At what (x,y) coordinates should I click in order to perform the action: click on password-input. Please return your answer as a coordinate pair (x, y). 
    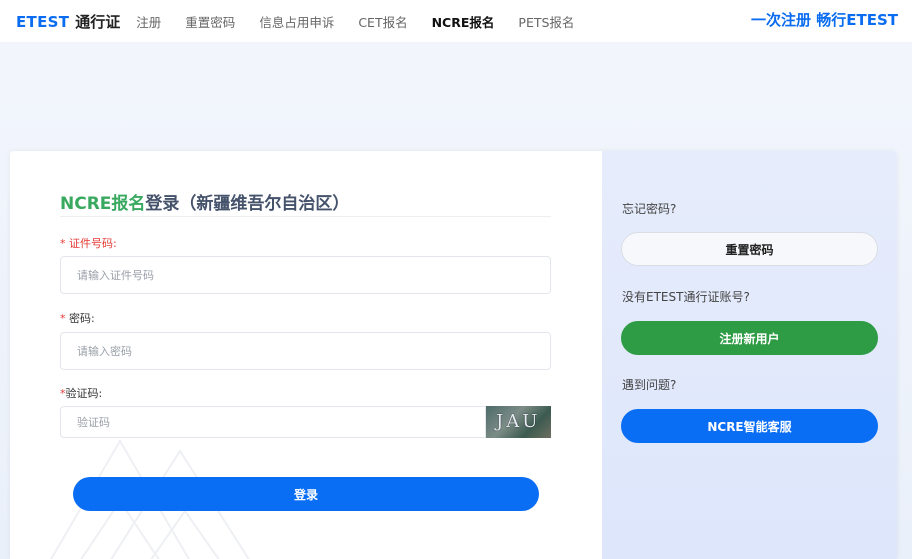
    Looking at the image, I should click on (305, 351).